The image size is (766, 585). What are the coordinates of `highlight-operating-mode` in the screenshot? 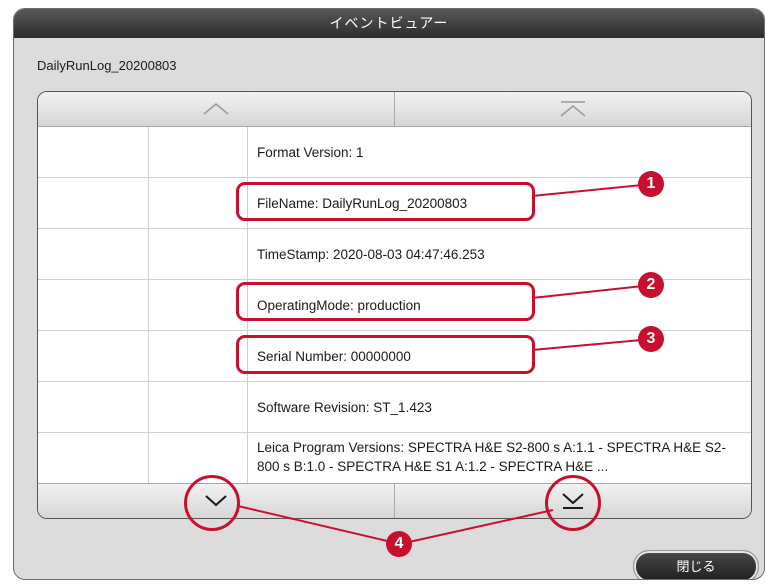 It's located at (385, 301).